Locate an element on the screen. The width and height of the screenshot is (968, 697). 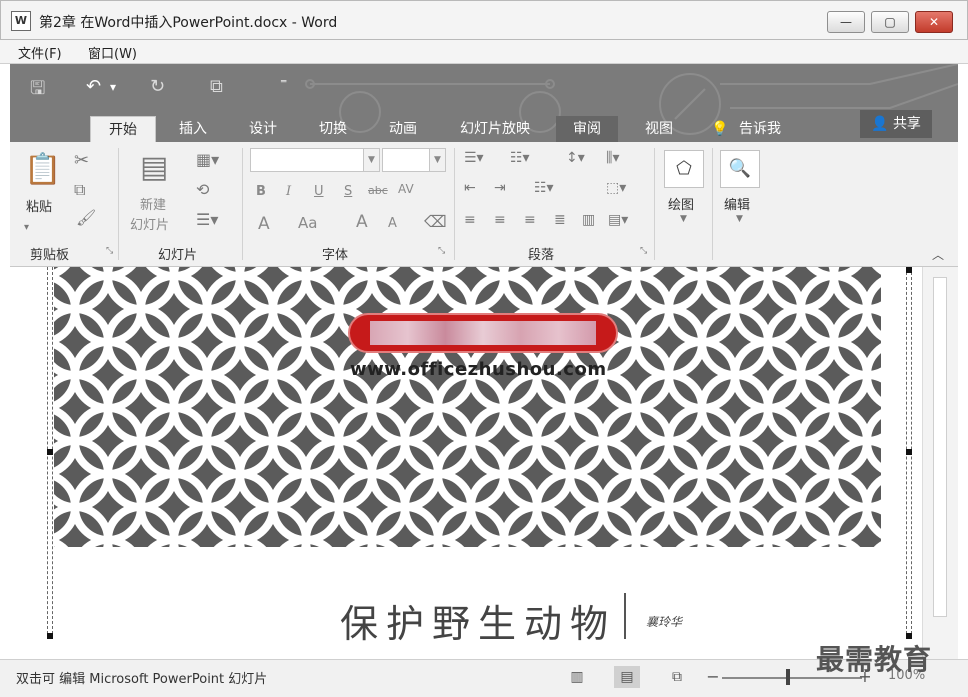
word-app-icon: W is located at coordinates (21, 21).